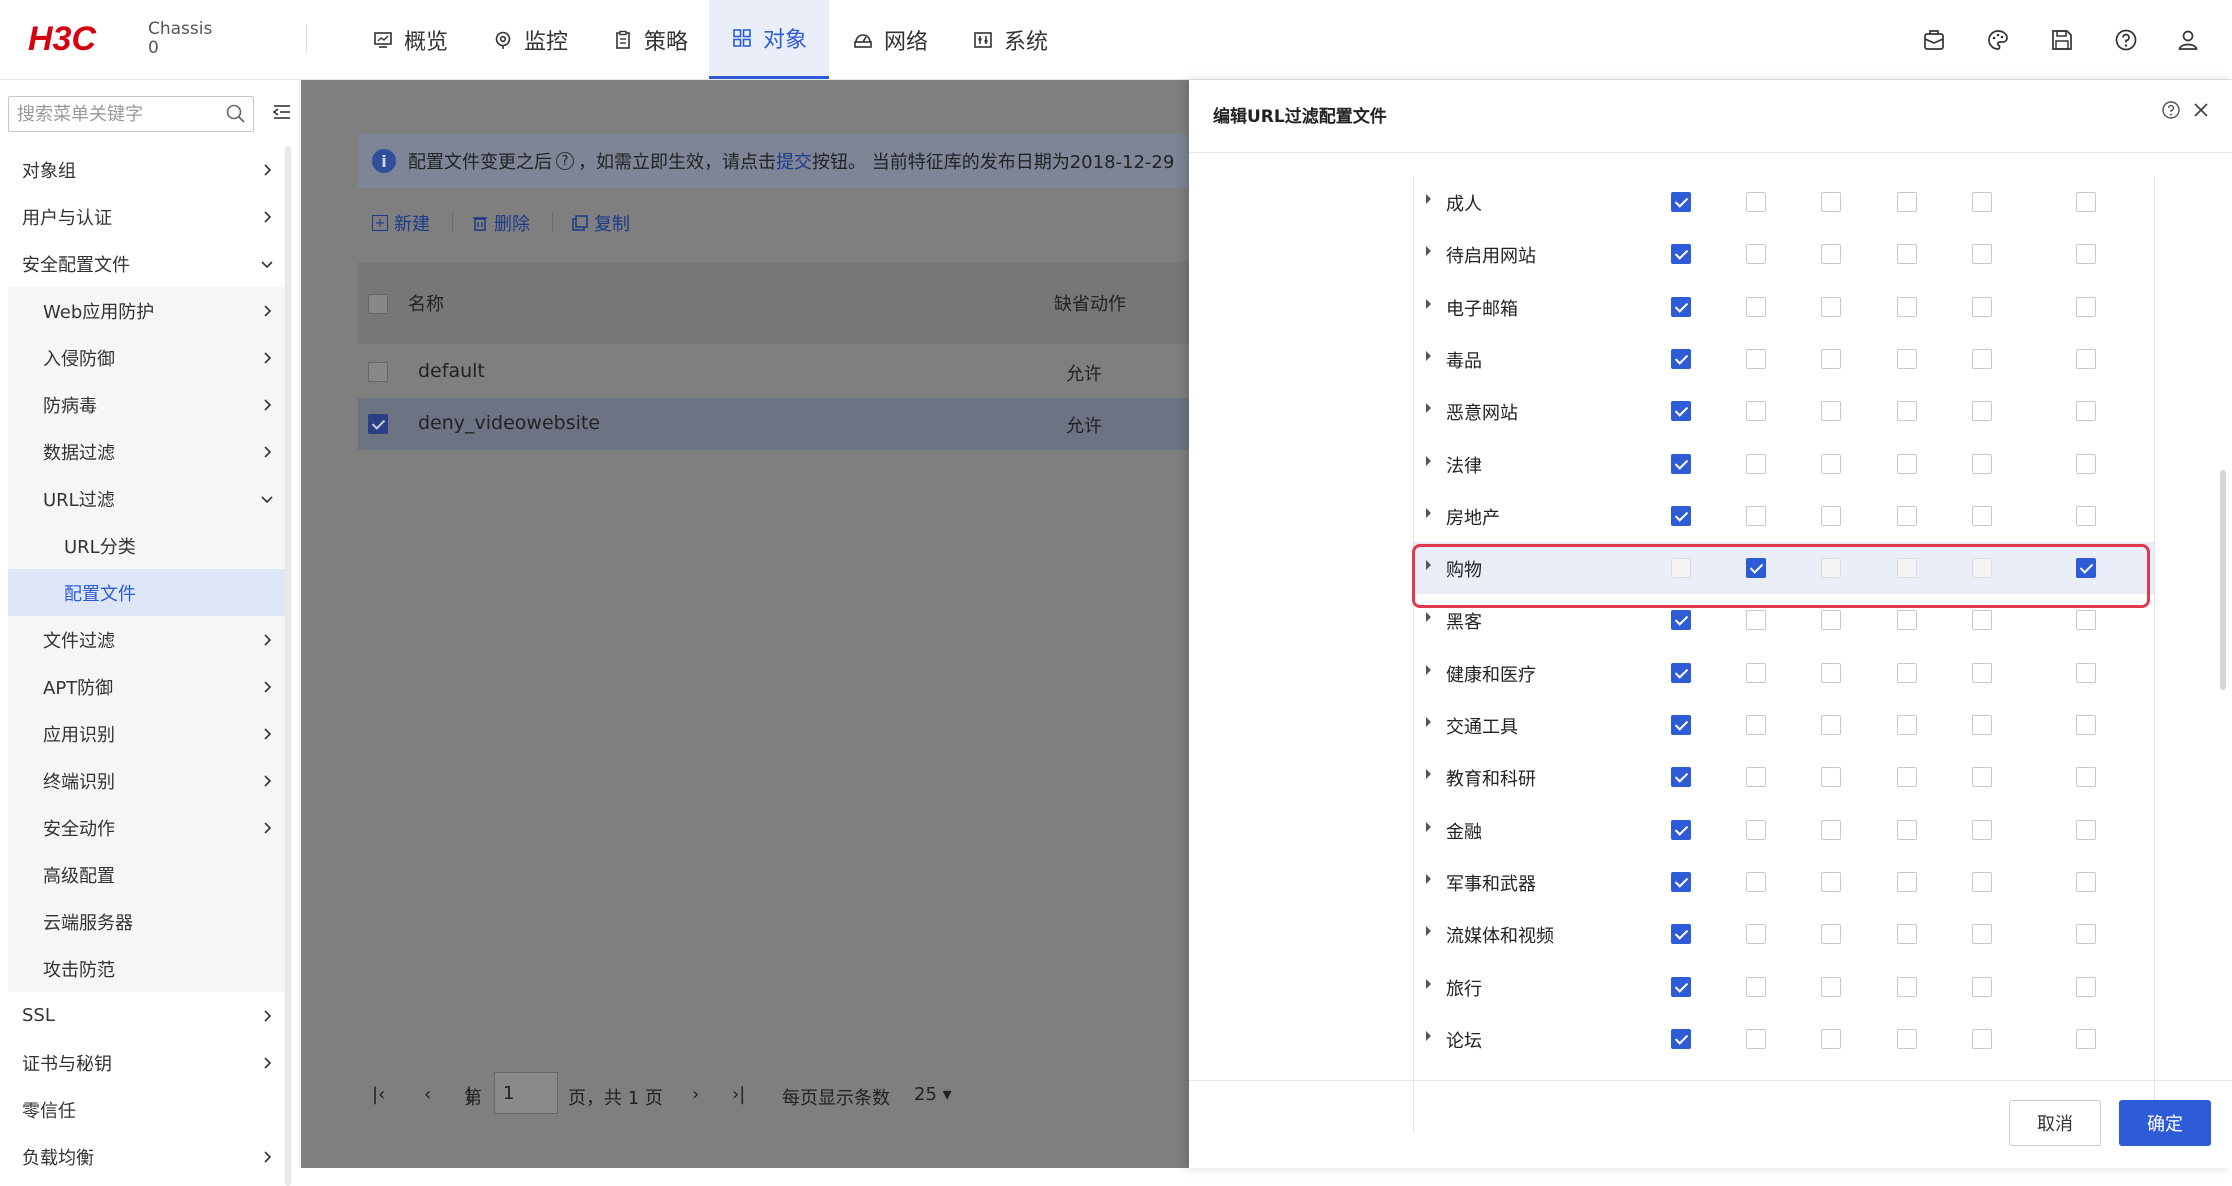  I want to click on sidebar-item: 高级配置, so click(149, 874).